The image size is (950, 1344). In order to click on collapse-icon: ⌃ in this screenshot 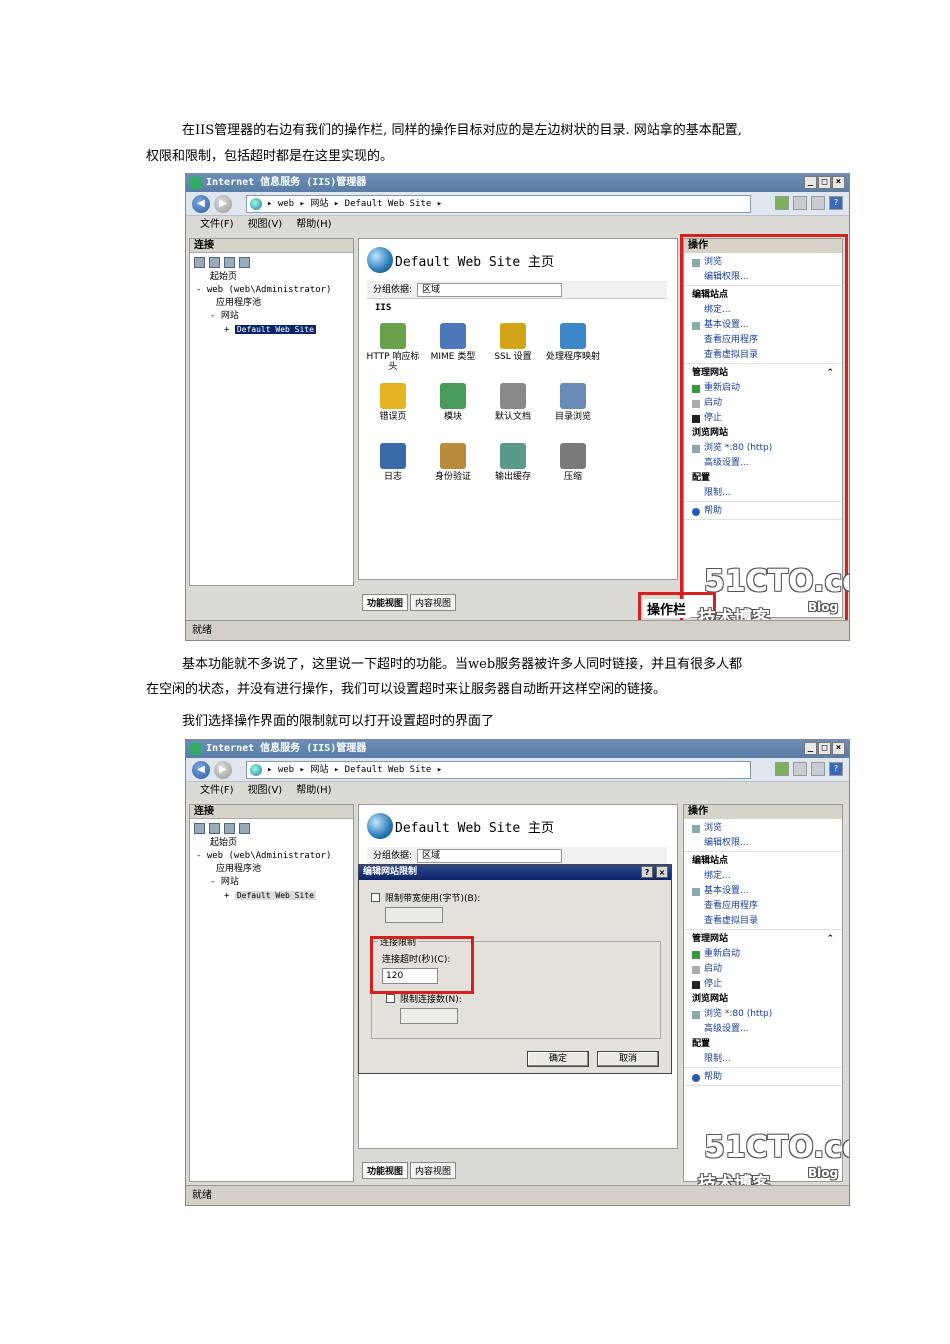, I will do `click(830, 939)`.